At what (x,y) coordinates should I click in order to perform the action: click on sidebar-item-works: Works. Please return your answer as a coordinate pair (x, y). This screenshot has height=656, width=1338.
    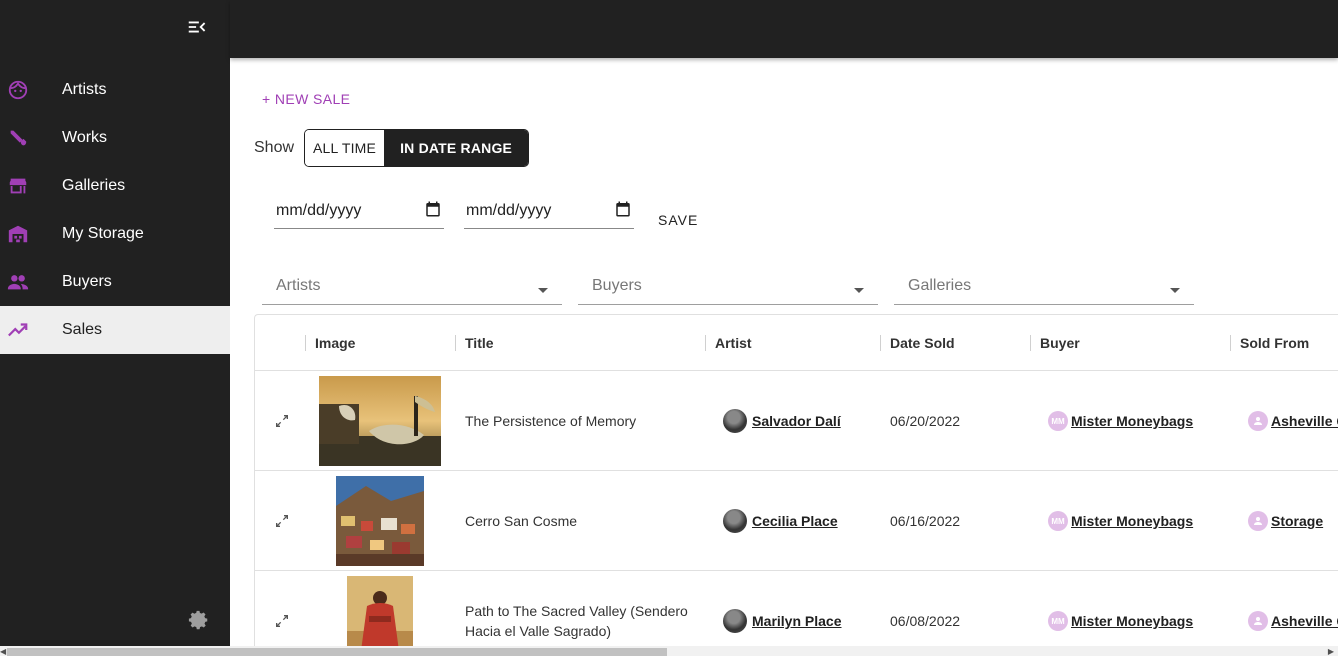
    Looking at the image, I should click on (115, 138).